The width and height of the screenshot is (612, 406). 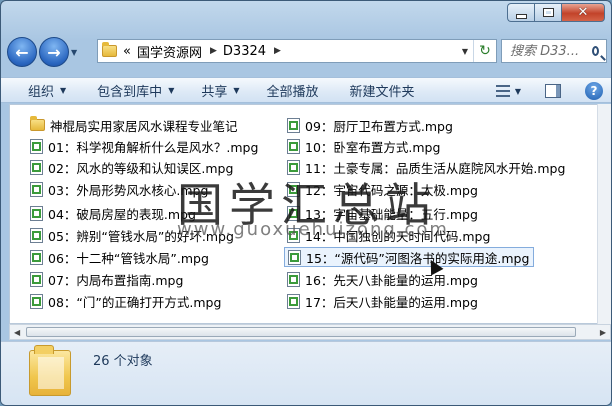 I want to click on refresh-button: ↻, so click(x=484, y=51).